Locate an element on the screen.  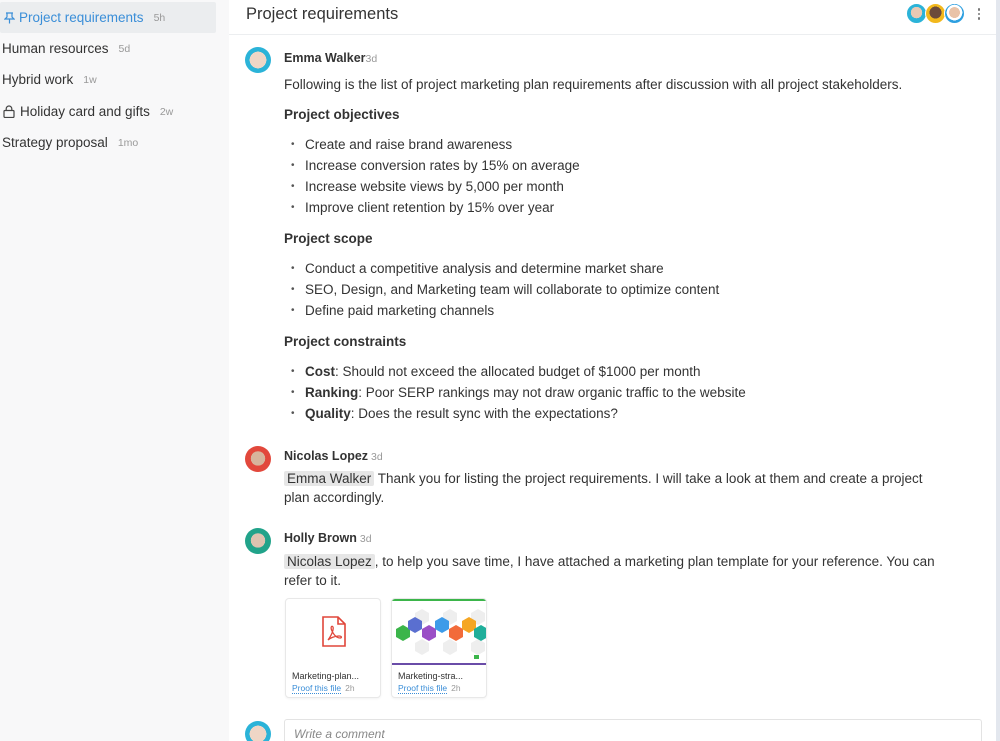
mention: Nicolas Lopez is located at coordinates (329, 561).